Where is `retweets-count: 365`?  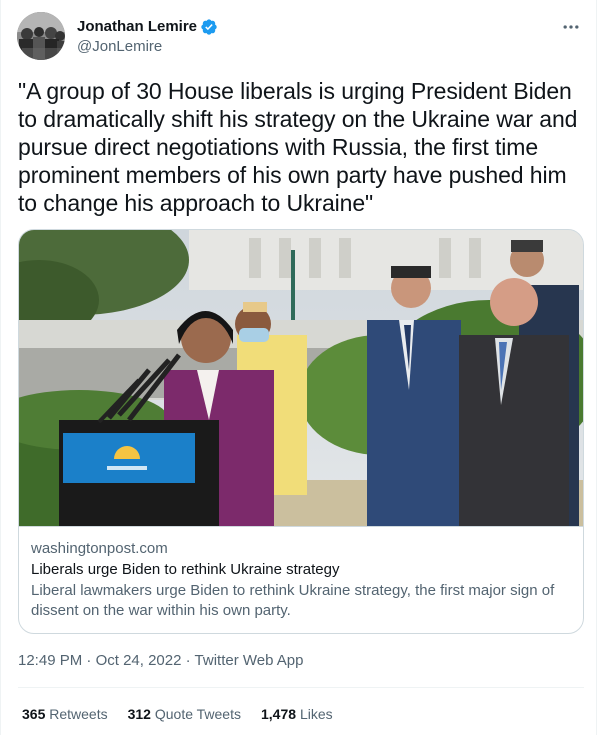 retweets-count: 365 is located at coordinates (34, 714).